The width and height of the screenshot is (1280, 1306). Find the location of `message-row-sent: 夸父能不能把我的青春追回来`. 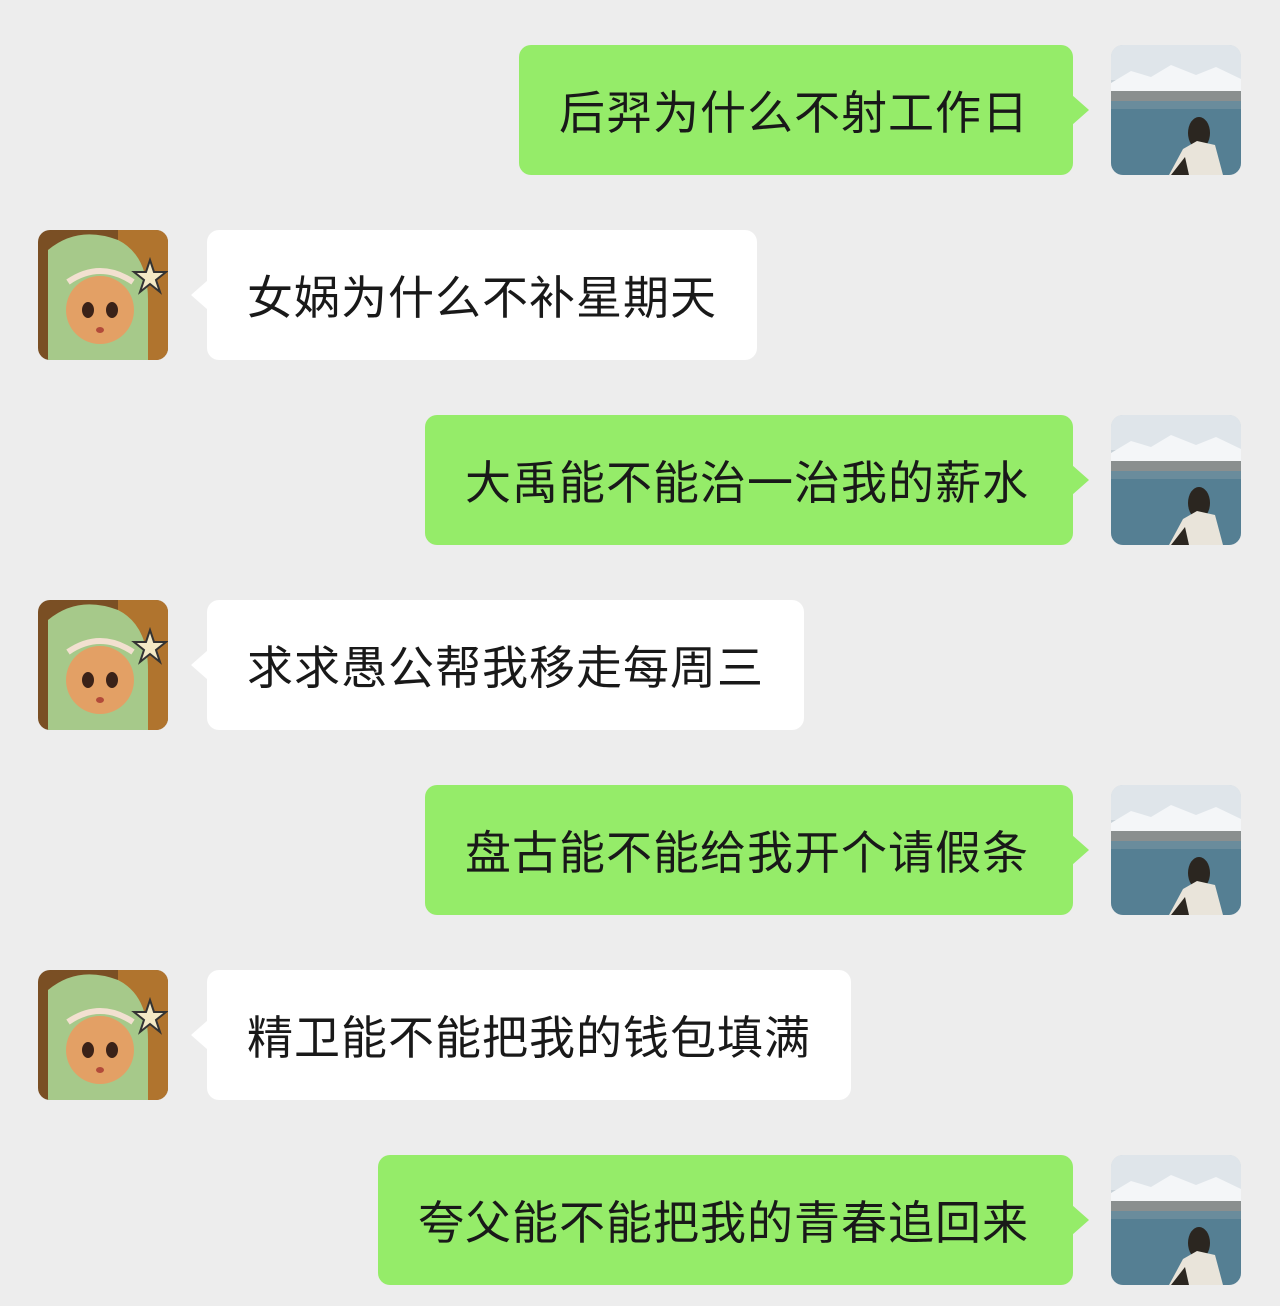

message-row-sent: 夸父能不能把我的青春追回来 is located at coordinates (640, 1220).